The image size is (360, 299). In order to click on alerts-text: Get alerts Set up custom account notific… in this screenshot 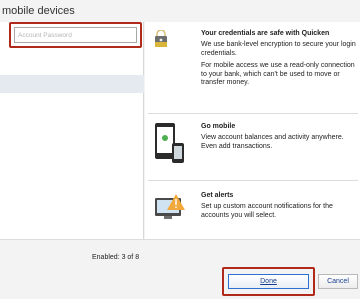, I will do `click(279, 206)`.